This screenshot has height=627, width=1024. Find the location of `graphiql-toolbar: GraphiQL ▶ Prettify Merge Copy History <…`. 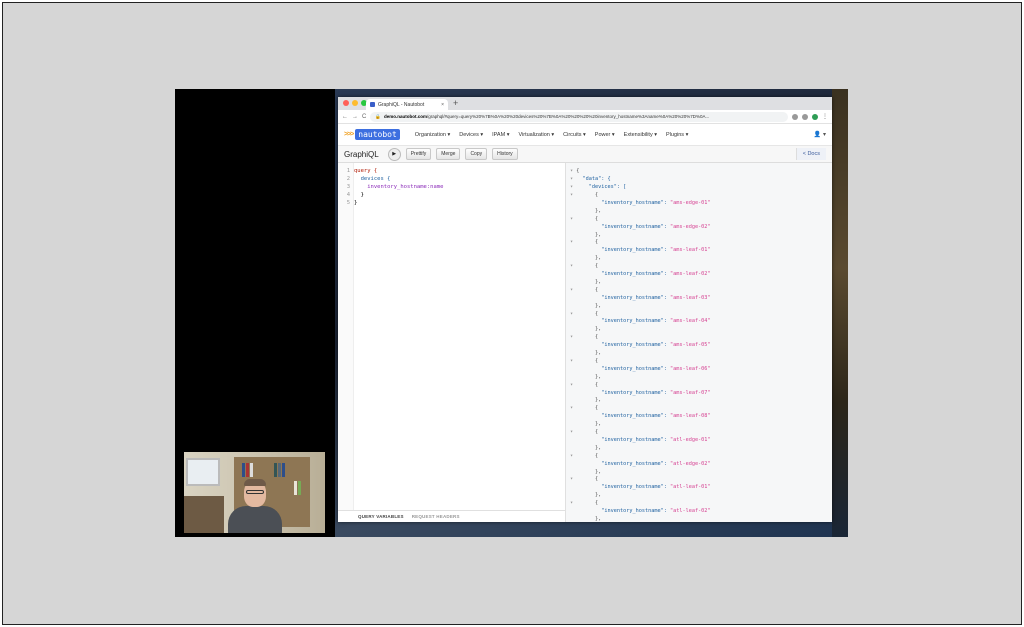

graphiql-toolbar: GraphiQL ▶ Prettify Merge Copy History <… is located at coordinates (585, 154).